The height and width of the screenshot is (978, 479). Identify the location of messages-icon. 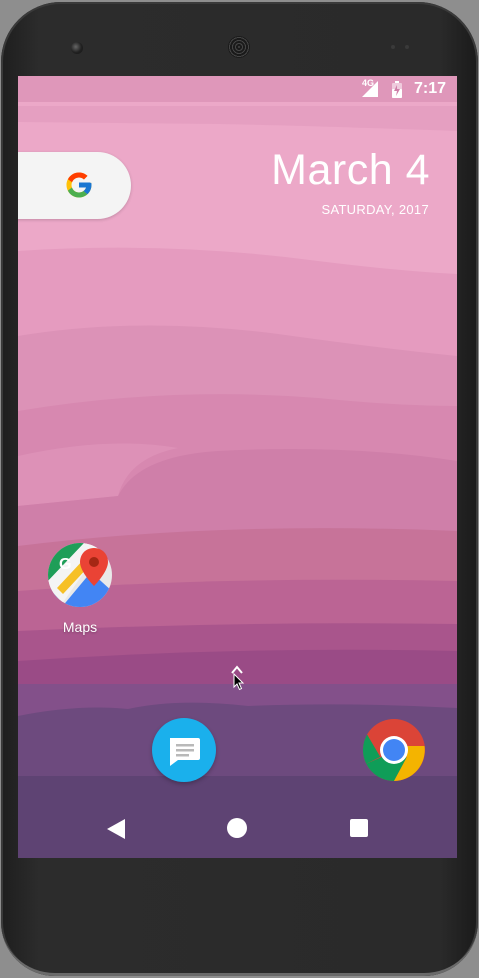
(185, 752).